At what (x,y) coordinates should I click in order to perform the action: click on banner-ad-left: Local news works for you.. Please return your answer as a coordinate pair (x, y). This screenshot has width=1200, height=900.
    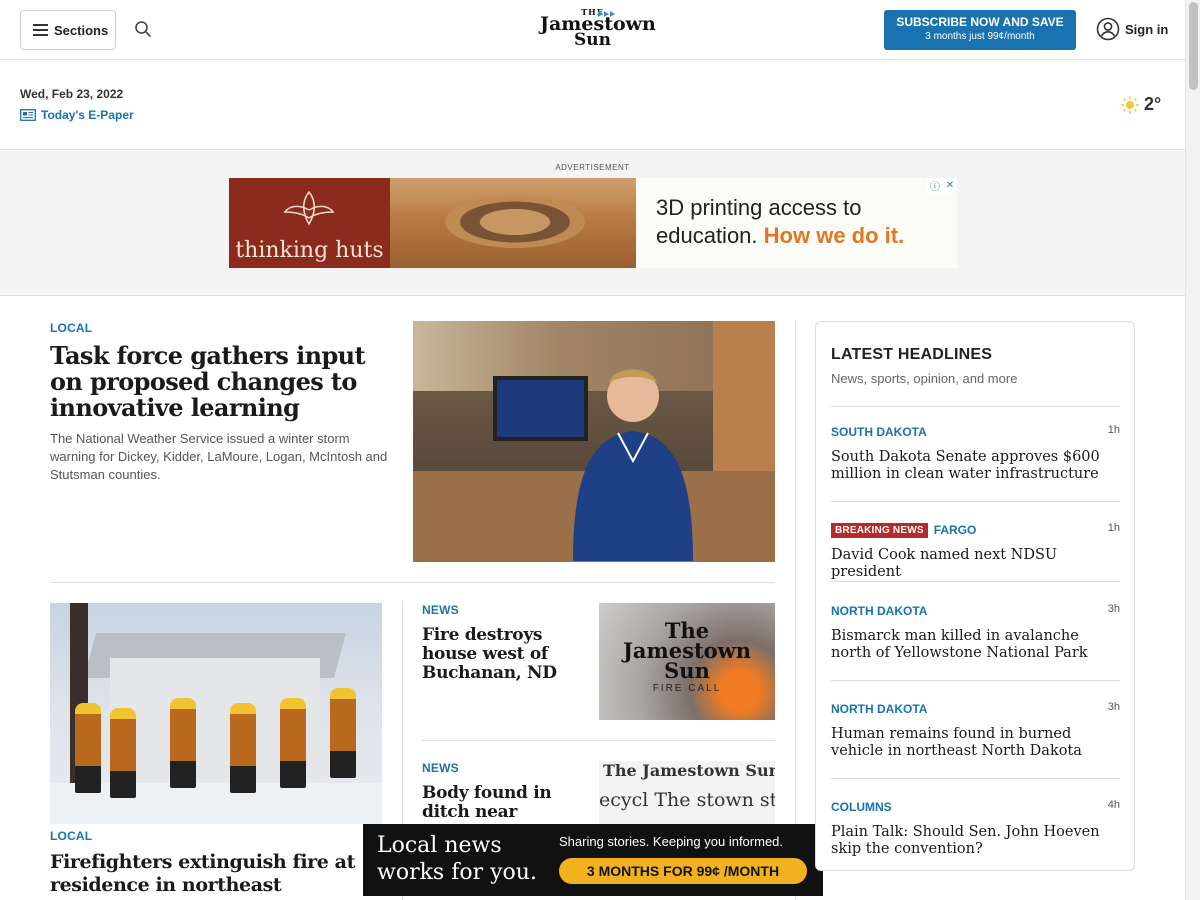
    Looking at the image, I should click on (457, 859).